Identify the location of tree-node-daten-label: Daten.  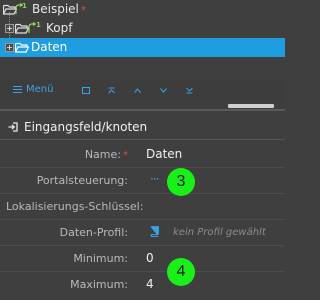
(49, 47).